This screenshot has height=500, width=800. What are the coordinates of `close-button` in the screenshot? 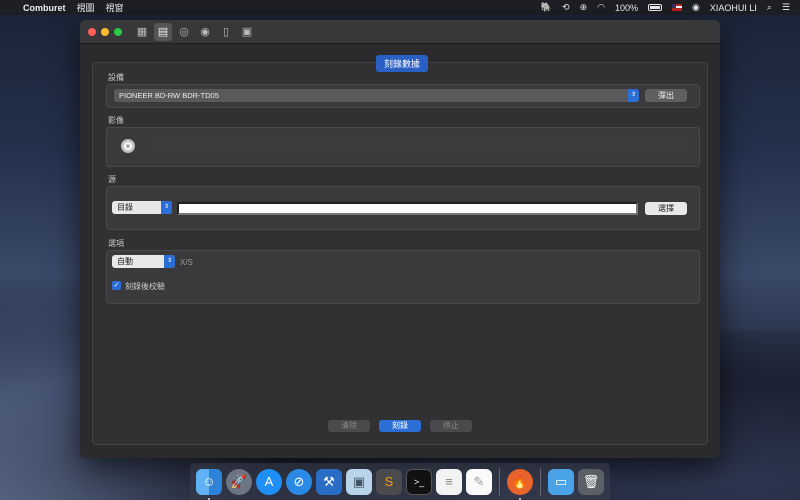 It's located at (92, 31).